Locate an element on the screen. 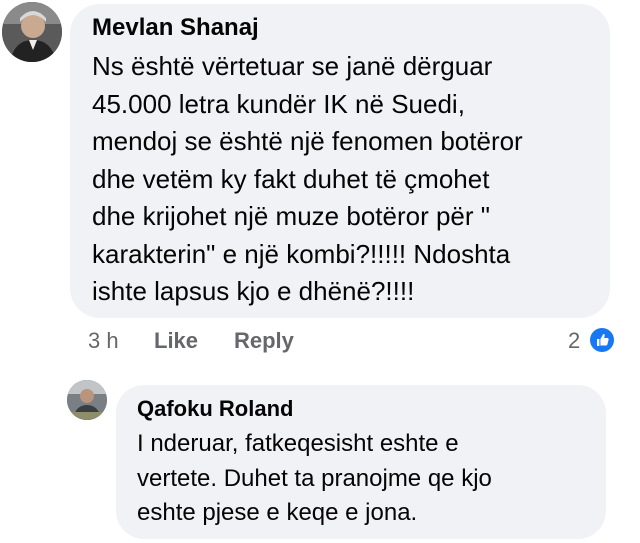  reply-button: Reply is located at coordinates (264, 341).